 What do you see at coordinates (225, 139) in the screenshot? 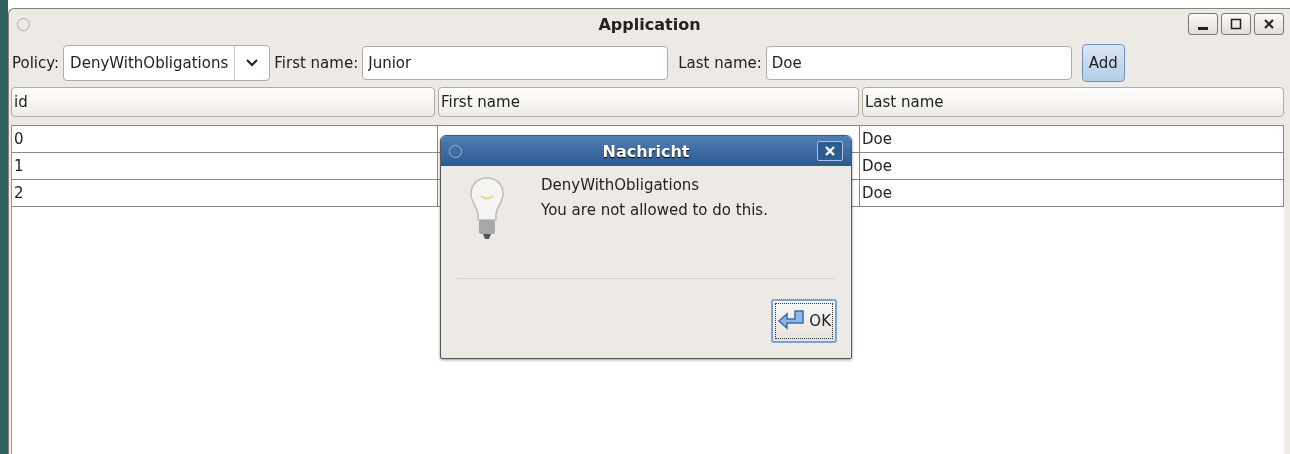
I see `table-cell: 0` at bounding box center [225, 139].